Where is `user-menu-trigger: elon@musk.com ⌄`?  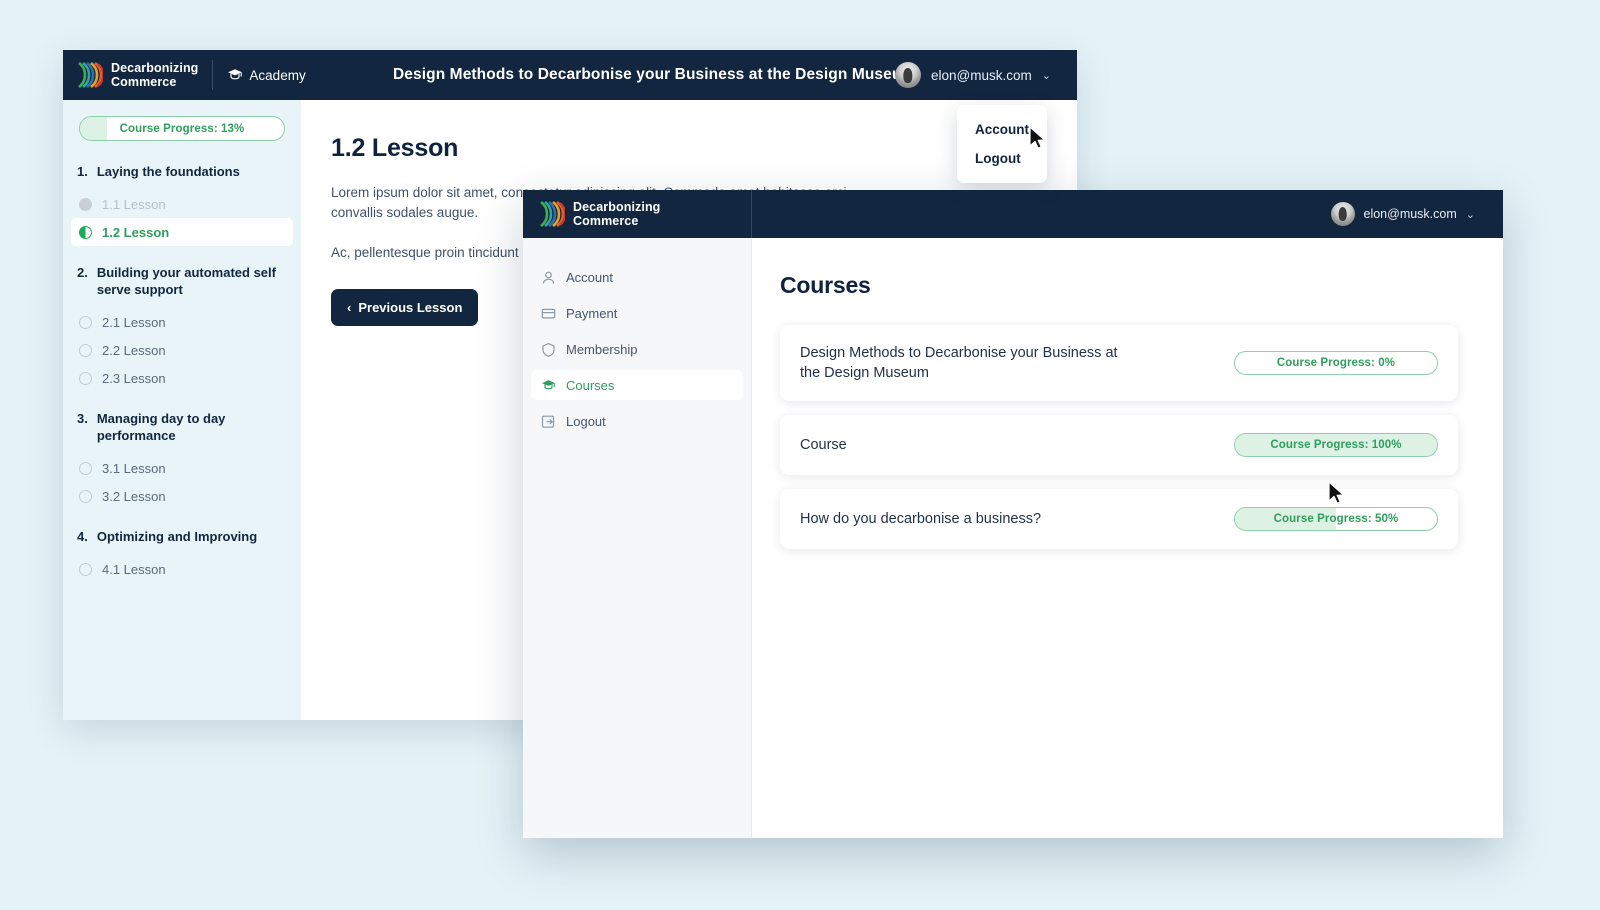
user-menu-trigger: elon@musk.com ⌄ is located at coordinates (973, 75).